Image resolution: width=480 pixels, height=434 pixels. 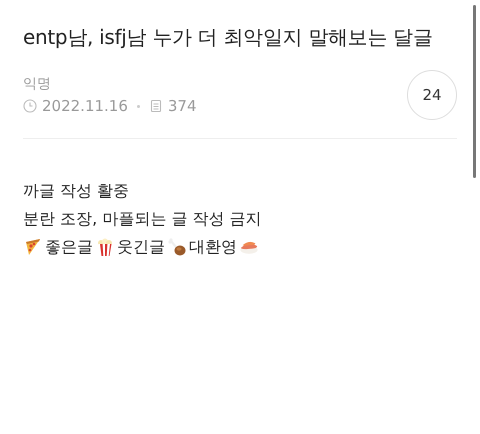 I want to click on tag-text: 좋은글, so click(x=69, y=247).